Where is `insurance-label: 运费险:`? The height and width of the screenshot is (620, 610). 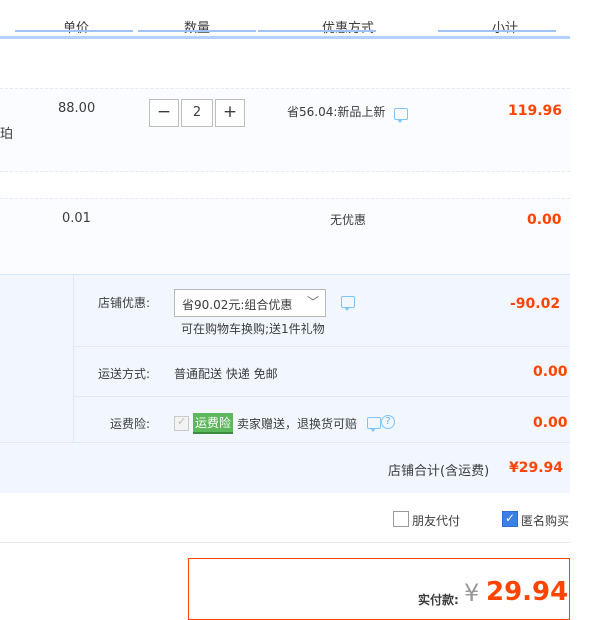
insurance-label: 运费险: is located at coordinates (130, 424).